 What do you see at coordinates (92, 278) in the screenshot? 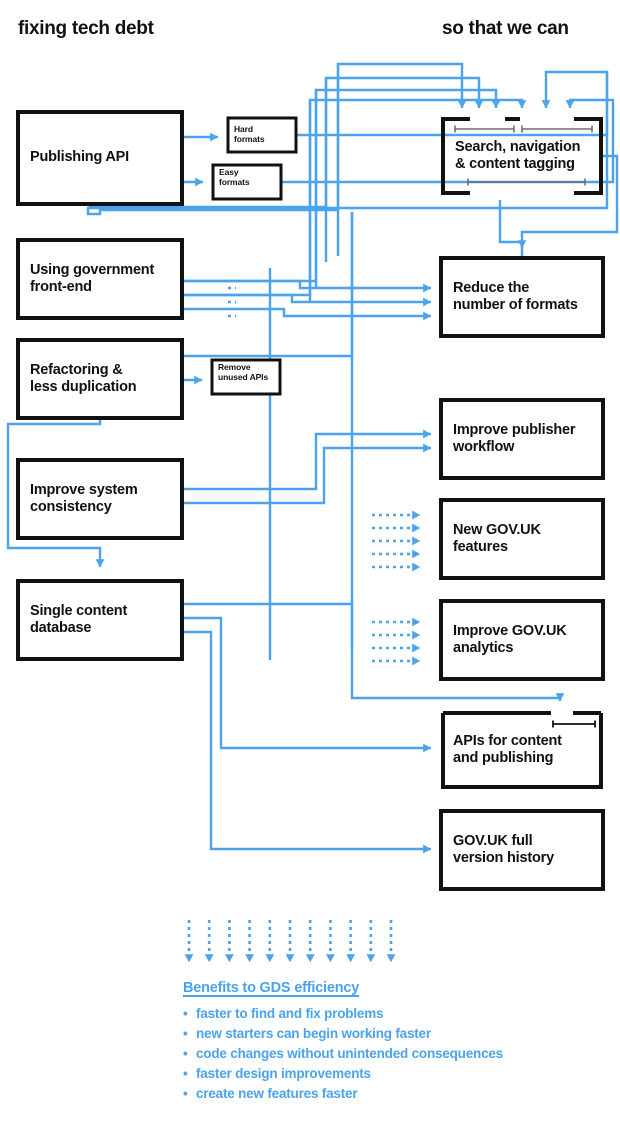
I see `node-label: Using government front-end` at bounding box center [92, 278].